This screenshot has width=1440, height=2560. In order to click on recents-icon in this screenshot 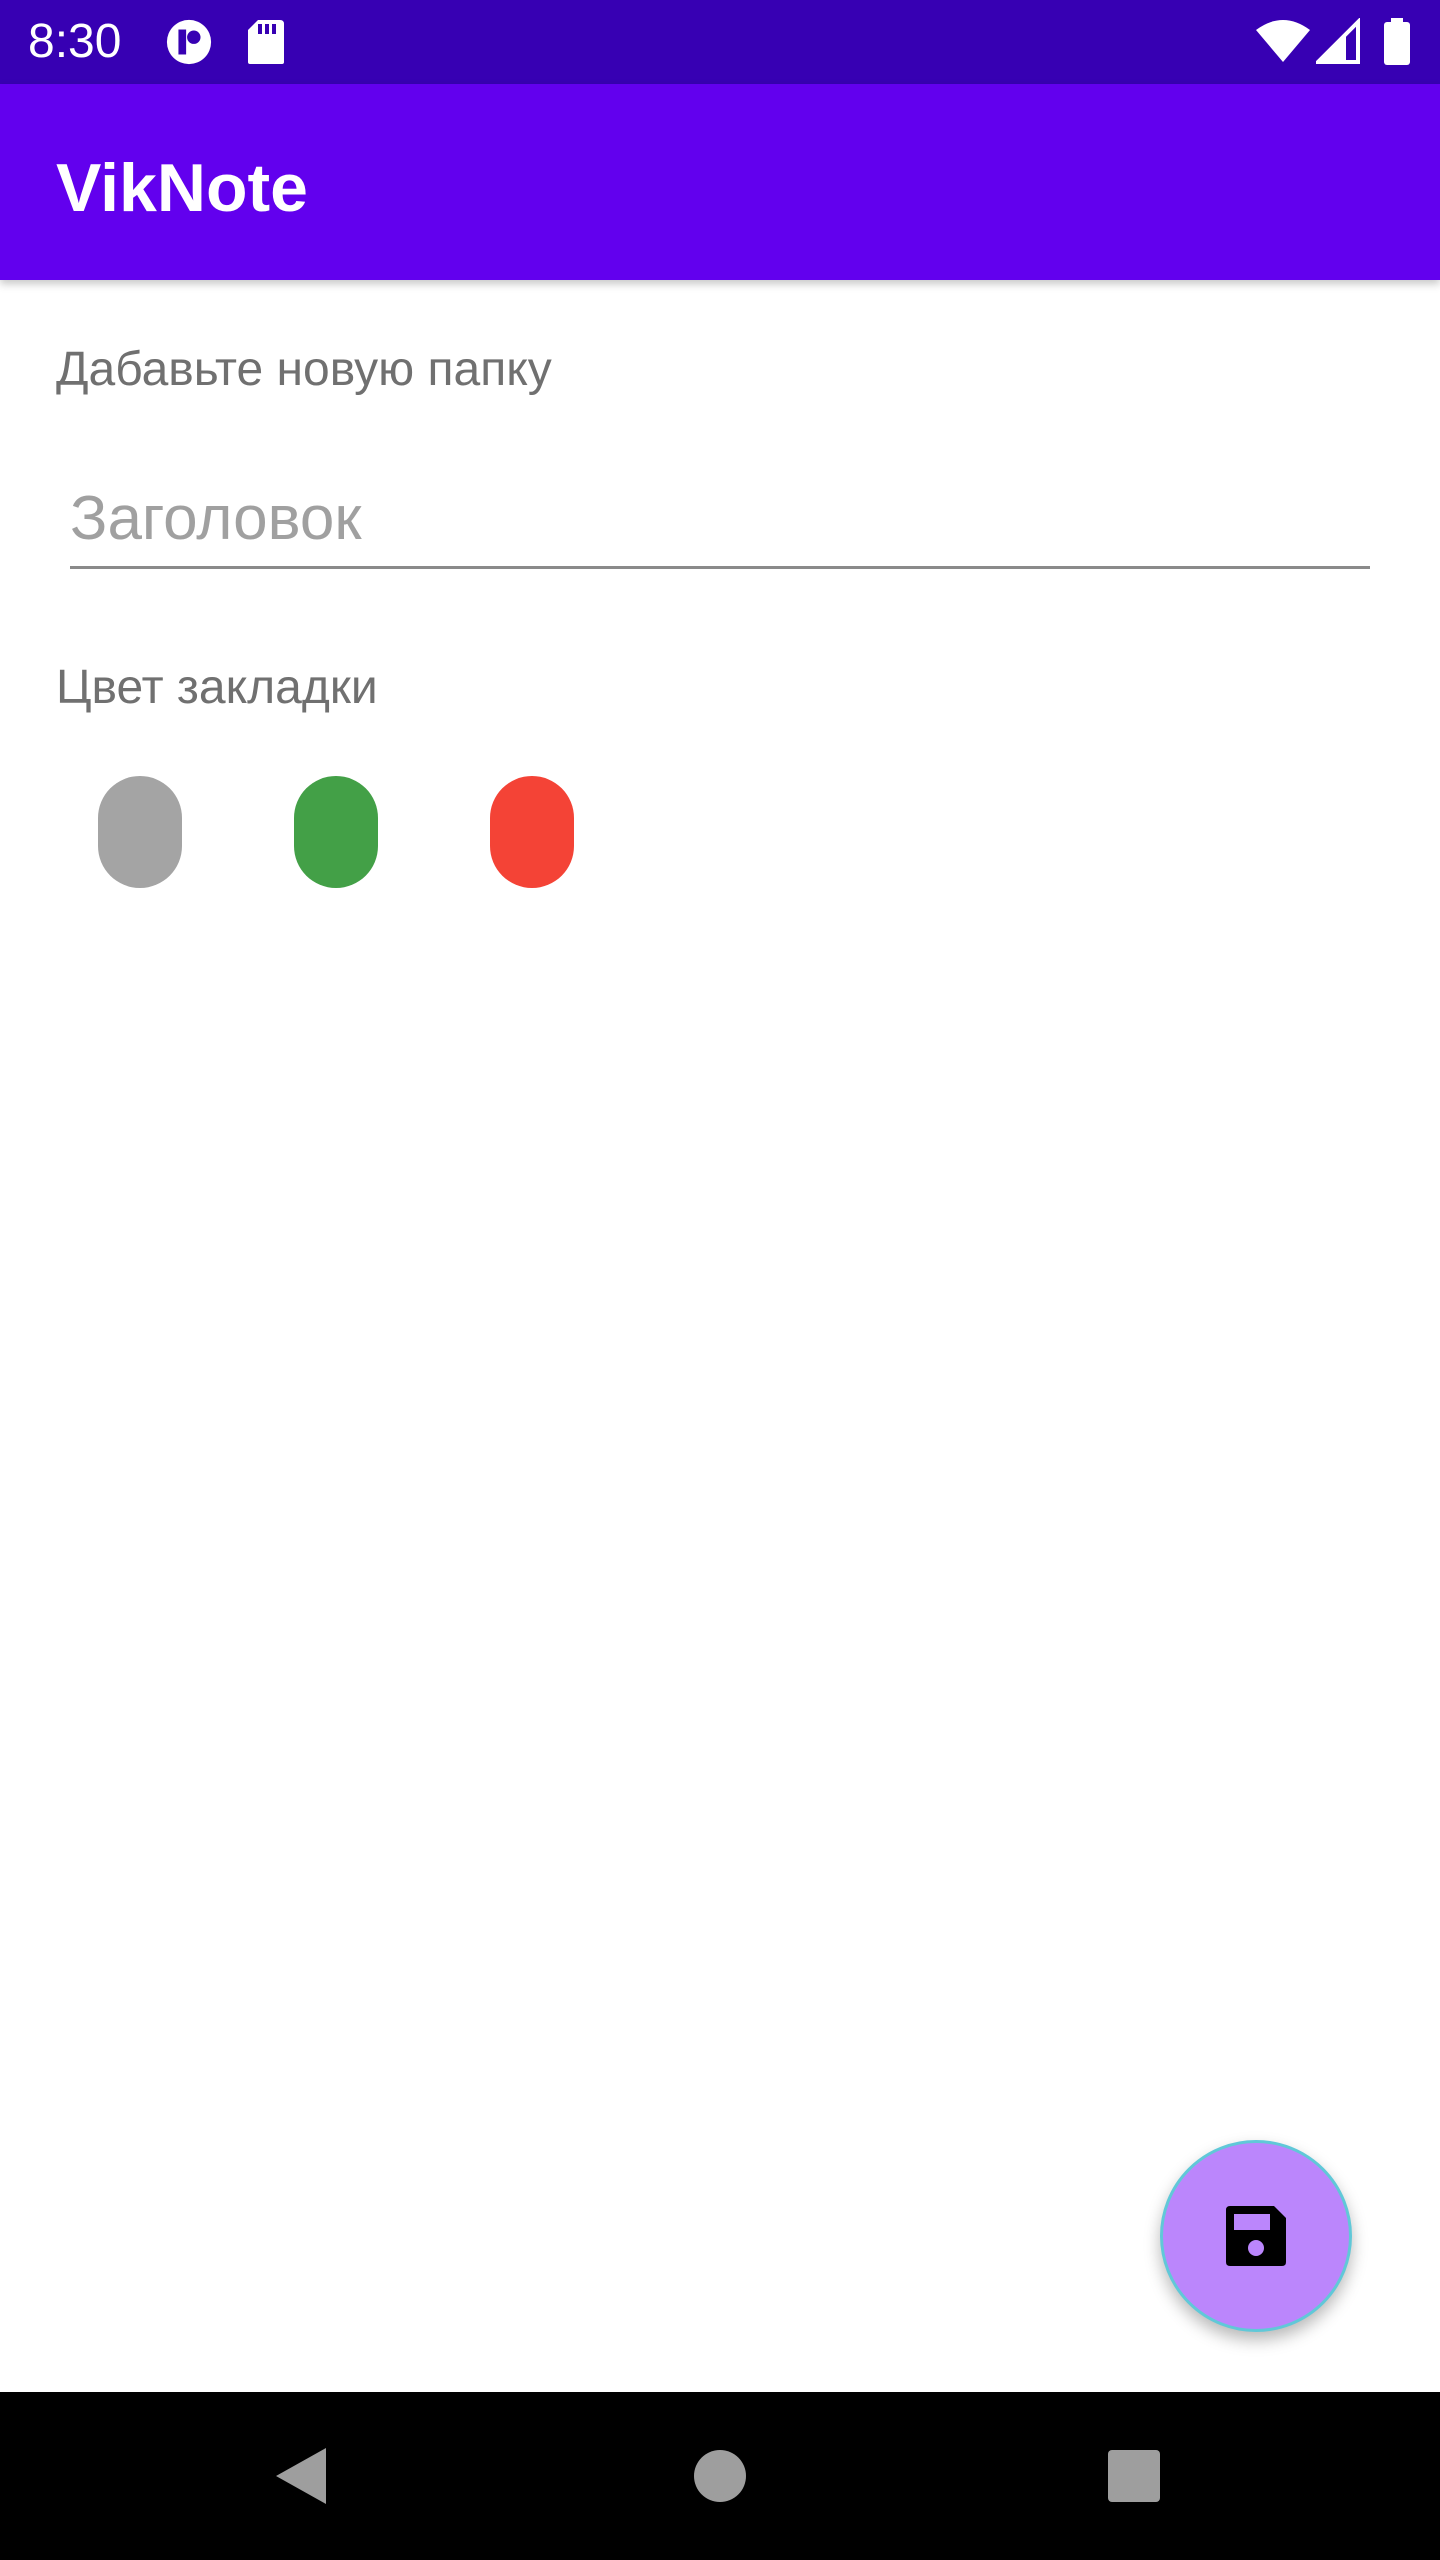, I will do `click(1134, 2476)`.